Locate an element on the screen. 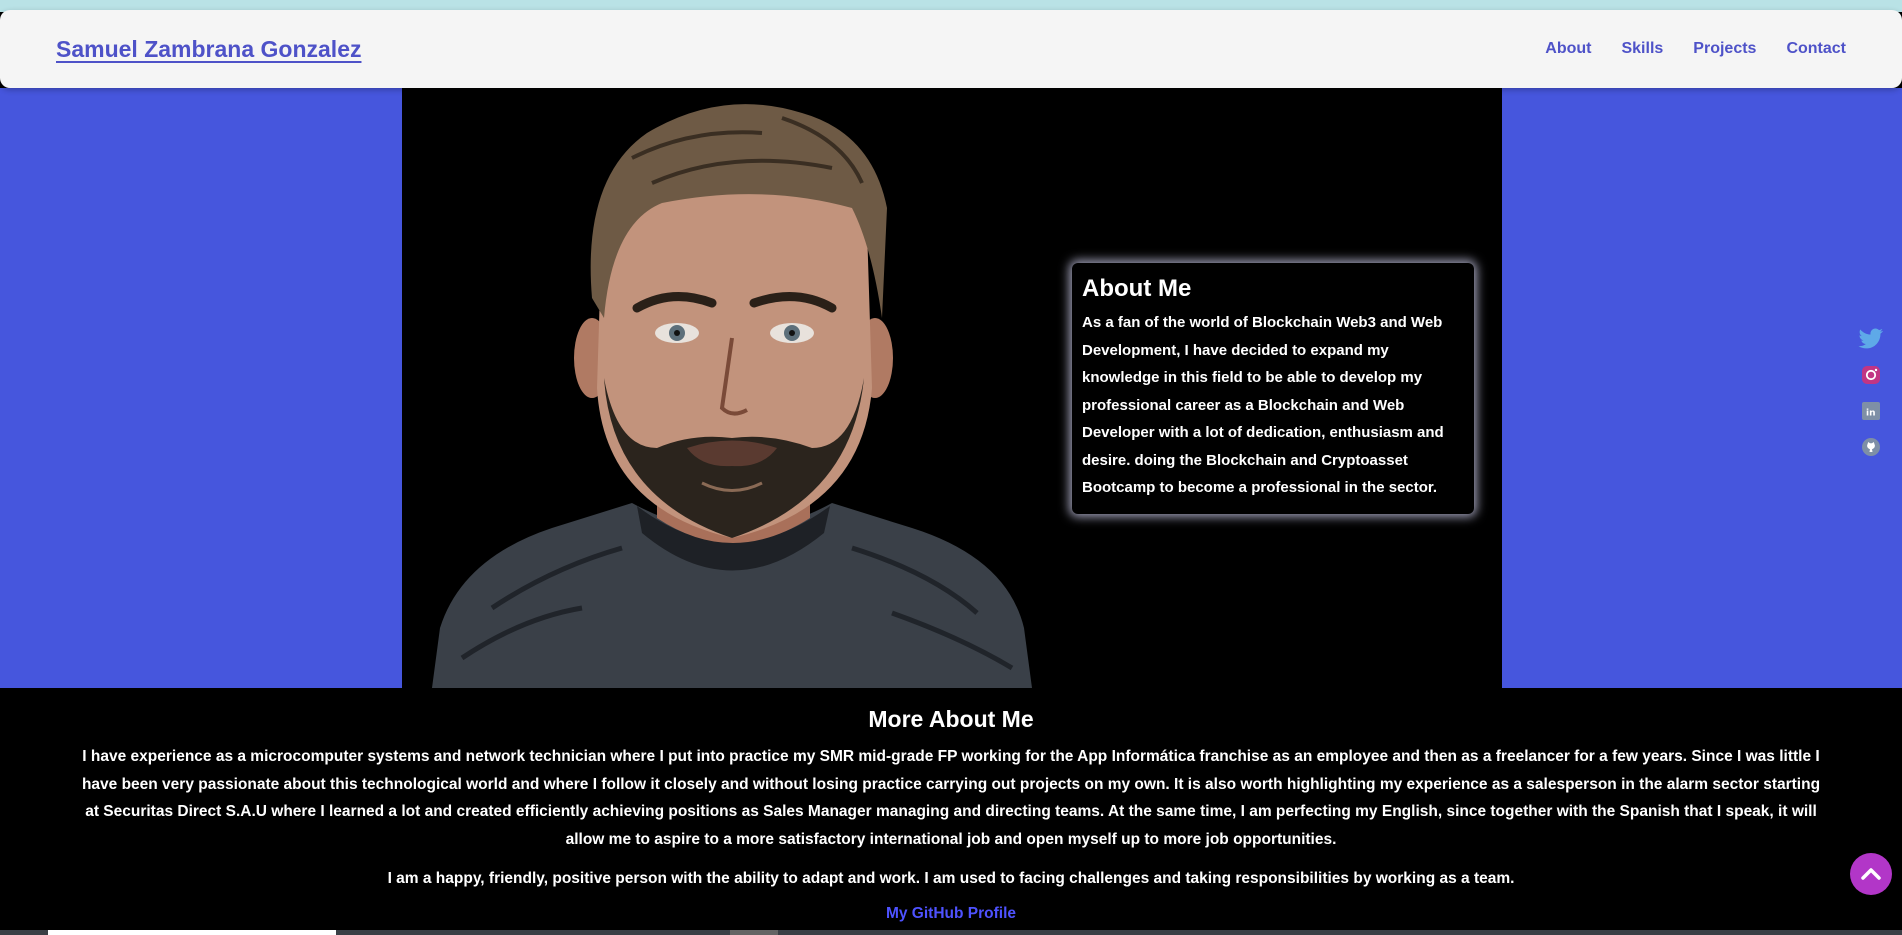  github-profile-link: My GitHub Profile is located at coordinates (951, 914).